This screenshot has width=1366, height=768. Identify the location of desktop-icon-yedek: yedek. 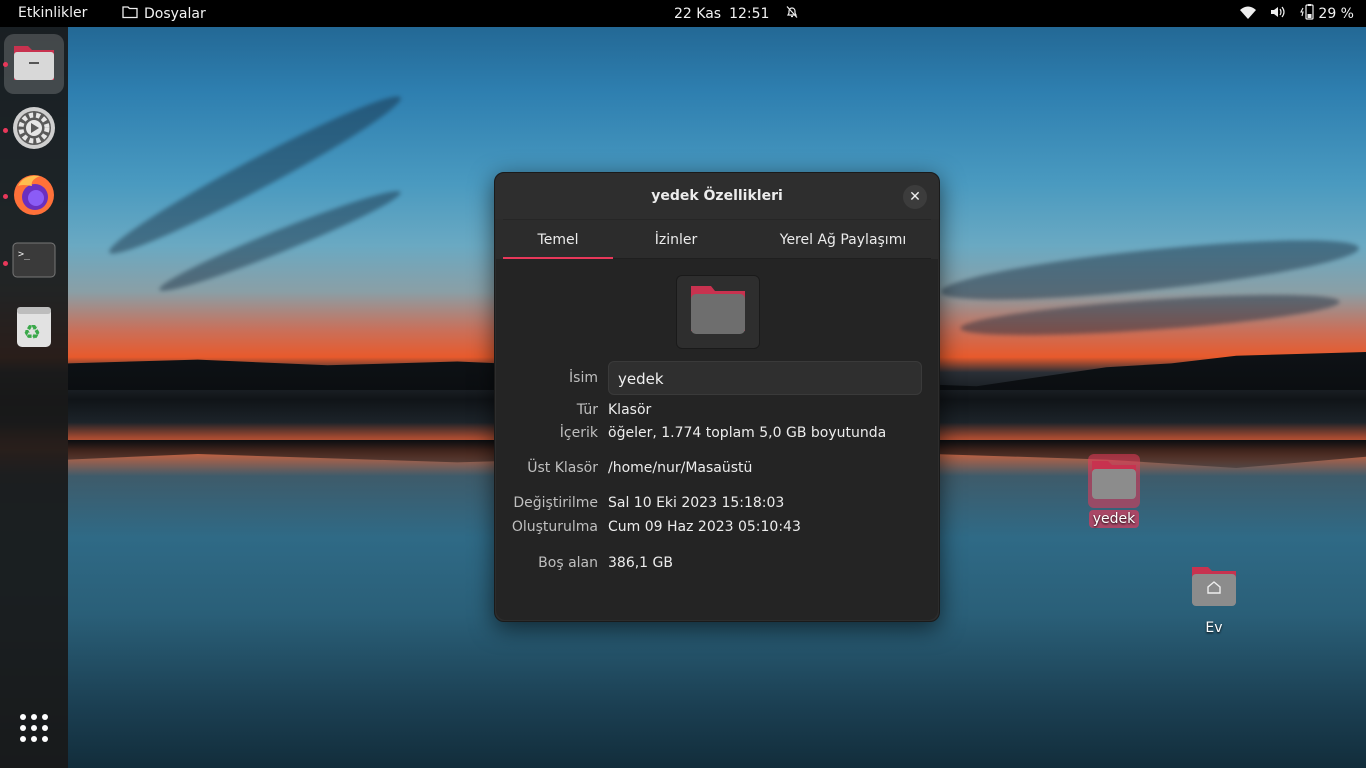
(1114, 491).